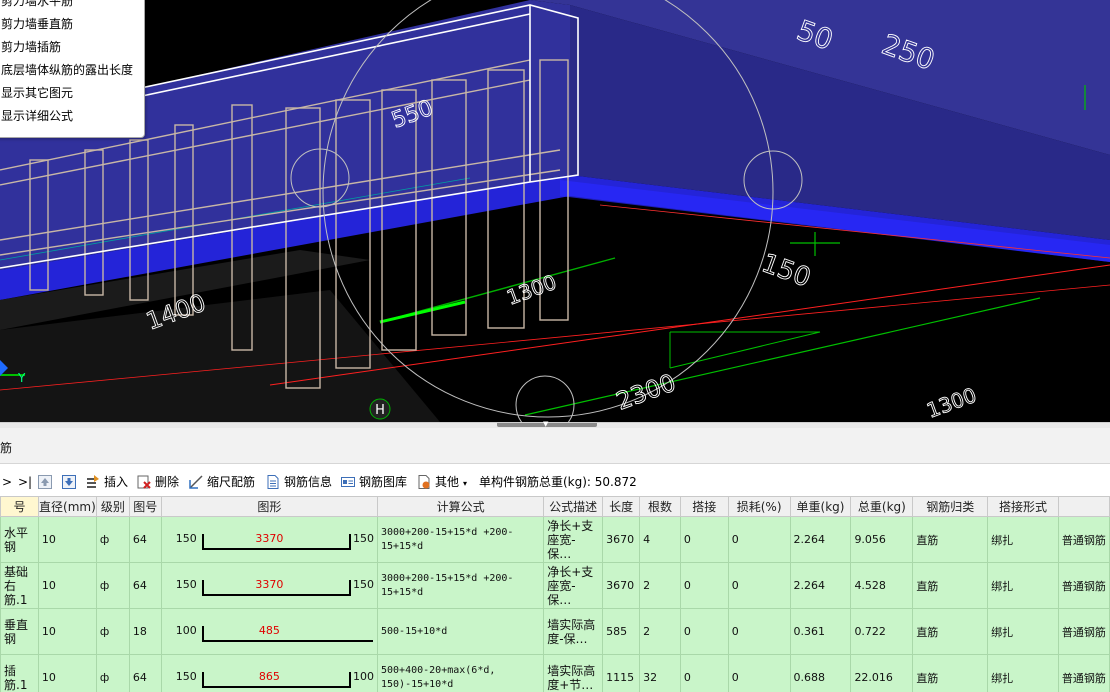 The image size is (1110, 692). I want to click on col-header-unit-weight: 单重(kg), so click(820, 506).